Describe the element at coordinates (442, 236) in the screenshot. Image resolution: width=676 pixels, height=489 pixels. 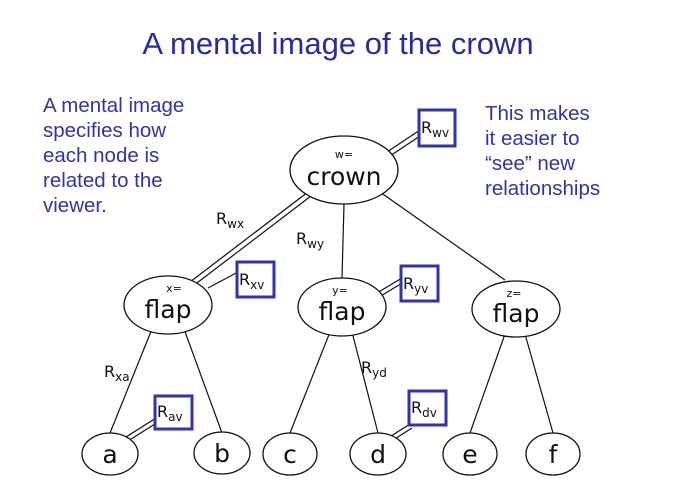
I see `edge-w-z` at that location.